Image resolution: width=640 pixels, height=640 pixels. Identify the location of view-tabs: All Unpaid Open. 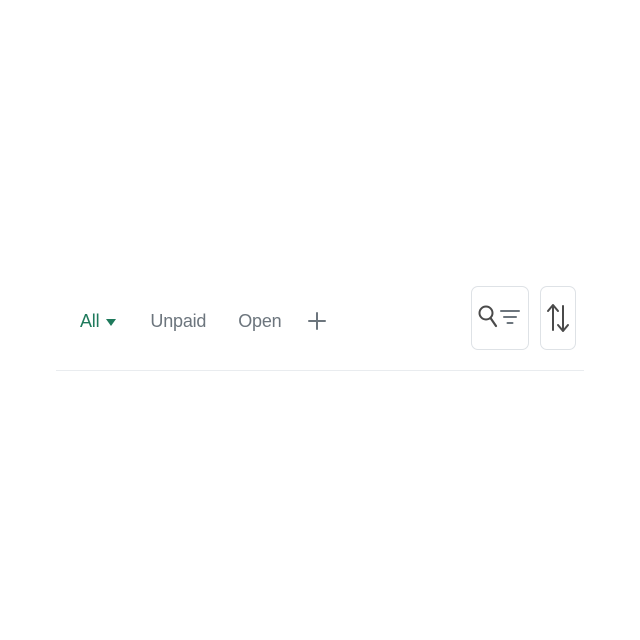
(203, 321).